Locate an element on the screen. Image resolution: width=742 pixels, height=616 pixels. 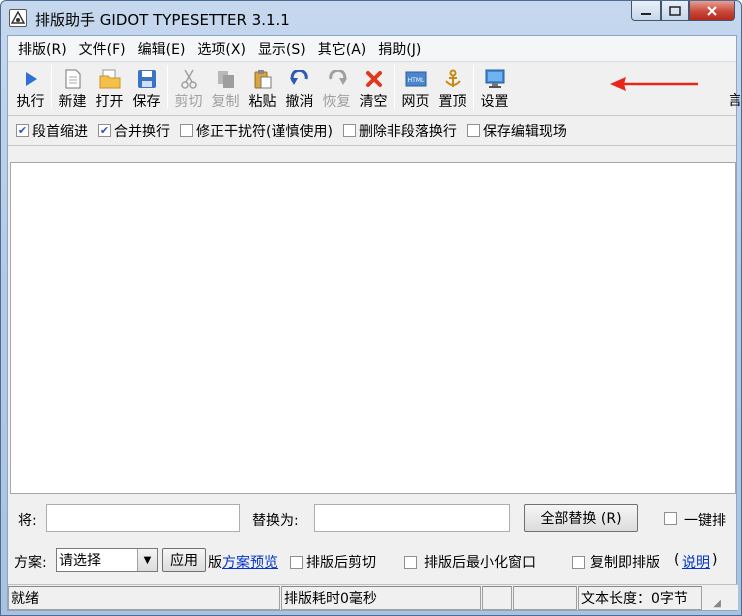
paste-icon is located at coordinates (263, 79).